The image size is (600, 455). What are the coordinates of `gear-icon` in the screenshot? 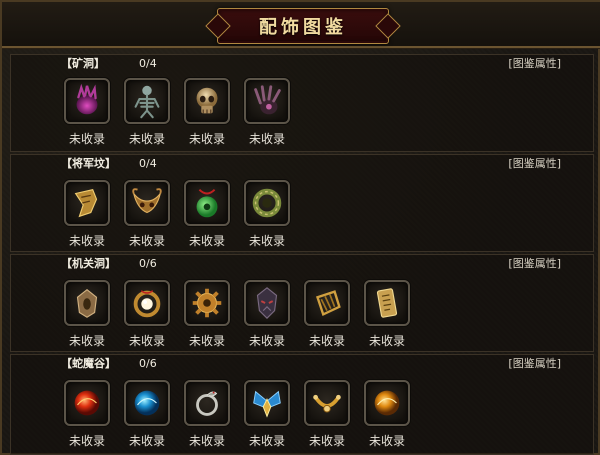 It's located at (207, 303).